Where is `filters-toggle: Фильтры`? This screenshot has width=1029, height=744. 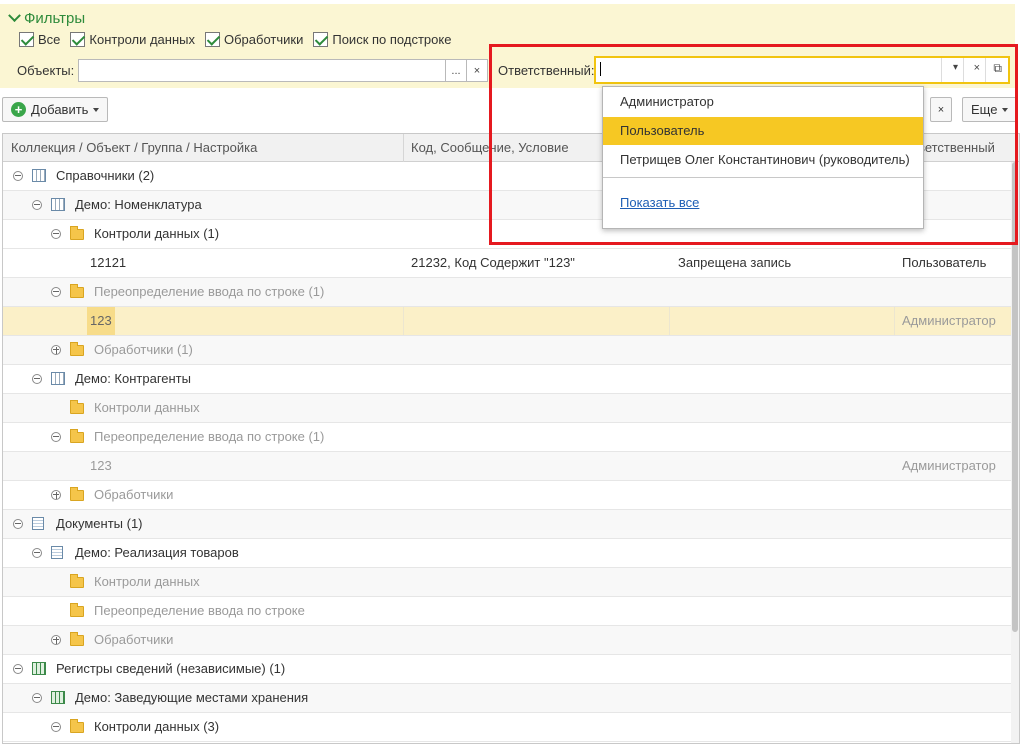
filters-toggle: Фильтры is located at coordinates (47, 18).